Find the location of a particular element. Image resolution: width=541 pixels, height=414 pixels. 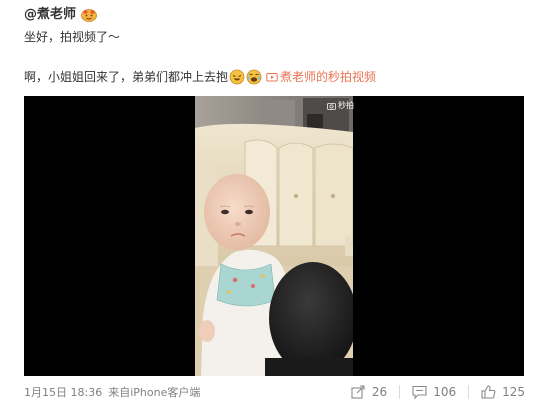

post-text-line-2: 啊，小姐姐回来了，弟弟们都冲上去抱 煮老师的秒拍视频 is located at coordinates (200, 77).